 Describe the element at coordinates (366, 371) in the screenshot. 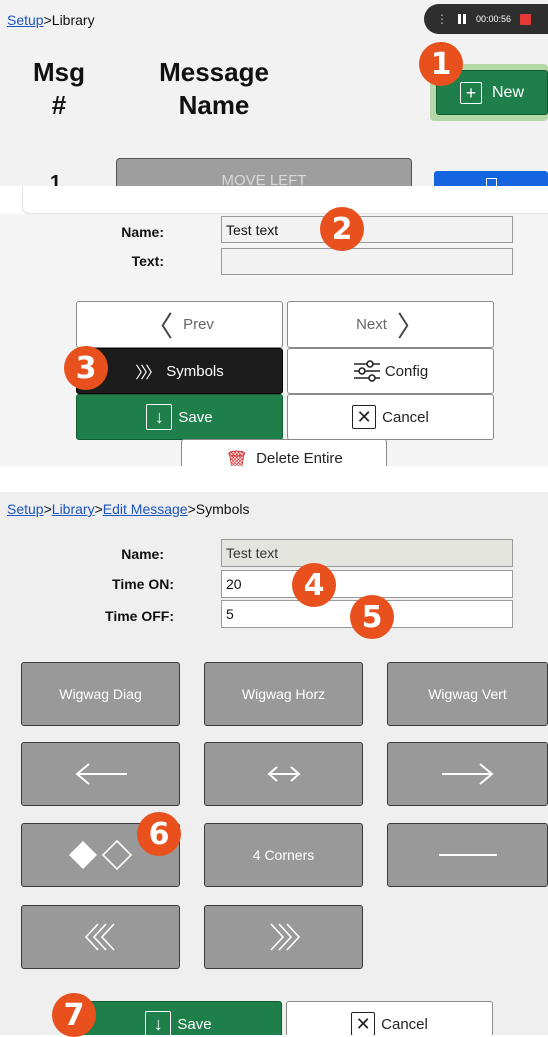

I see `sliders-icon` at that location.